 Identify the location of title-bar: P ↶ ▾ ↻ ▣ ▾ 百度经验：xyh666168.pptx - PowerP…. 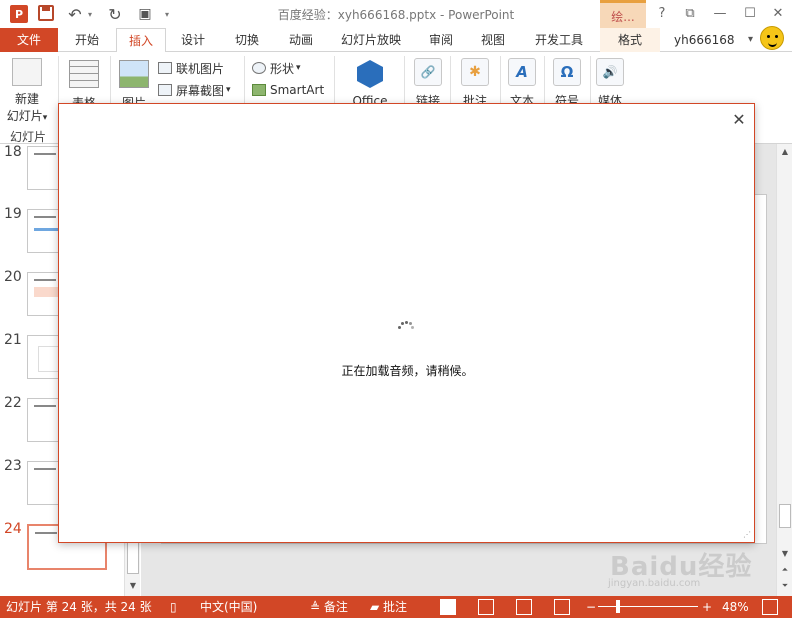
(396, 14).